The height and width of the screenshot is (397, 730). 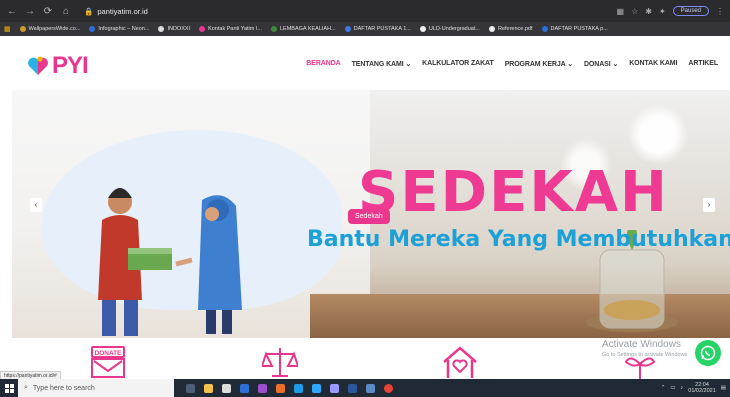 I want to click on file-explorer-icon, so click(x=208, y=388).